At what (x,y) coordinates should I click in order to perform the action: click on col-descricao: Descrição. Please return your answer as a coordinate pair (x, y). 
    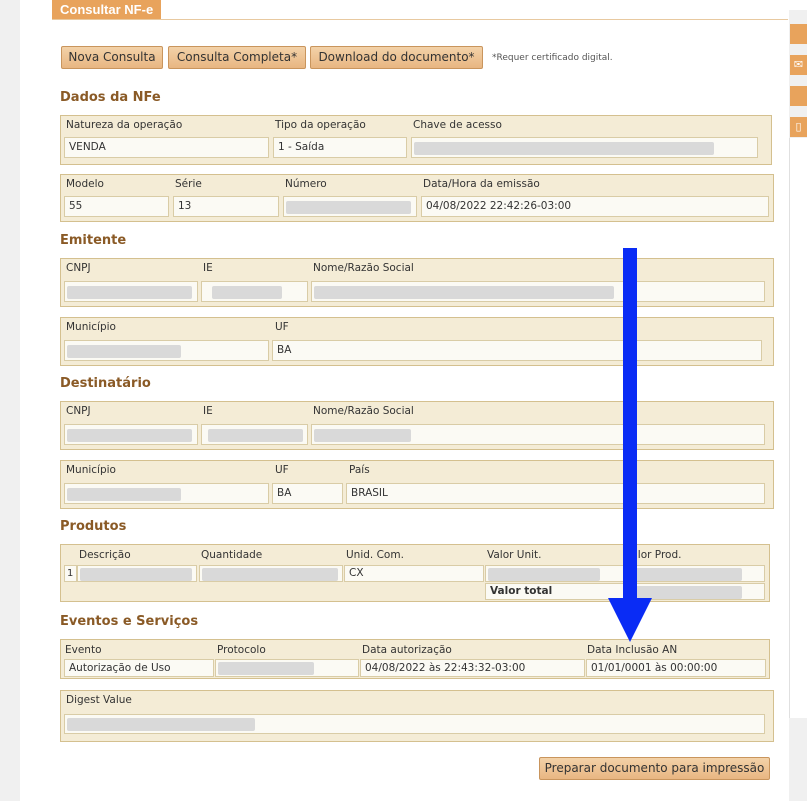
    Looking at the image, I should click on (105, 555).